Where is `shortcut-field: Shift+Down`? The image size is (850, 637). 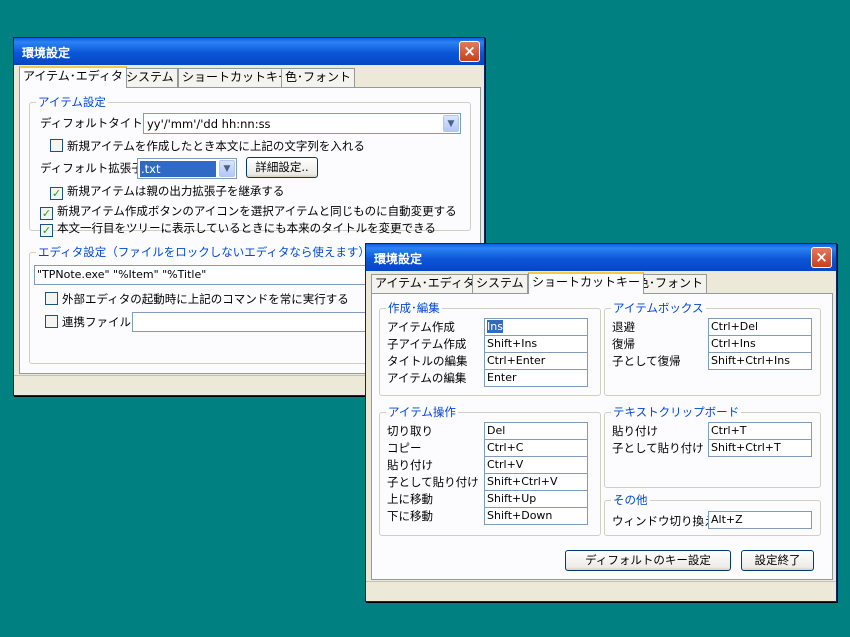 shortcut-field: Shift+Down is located at coordinates (536, 516).